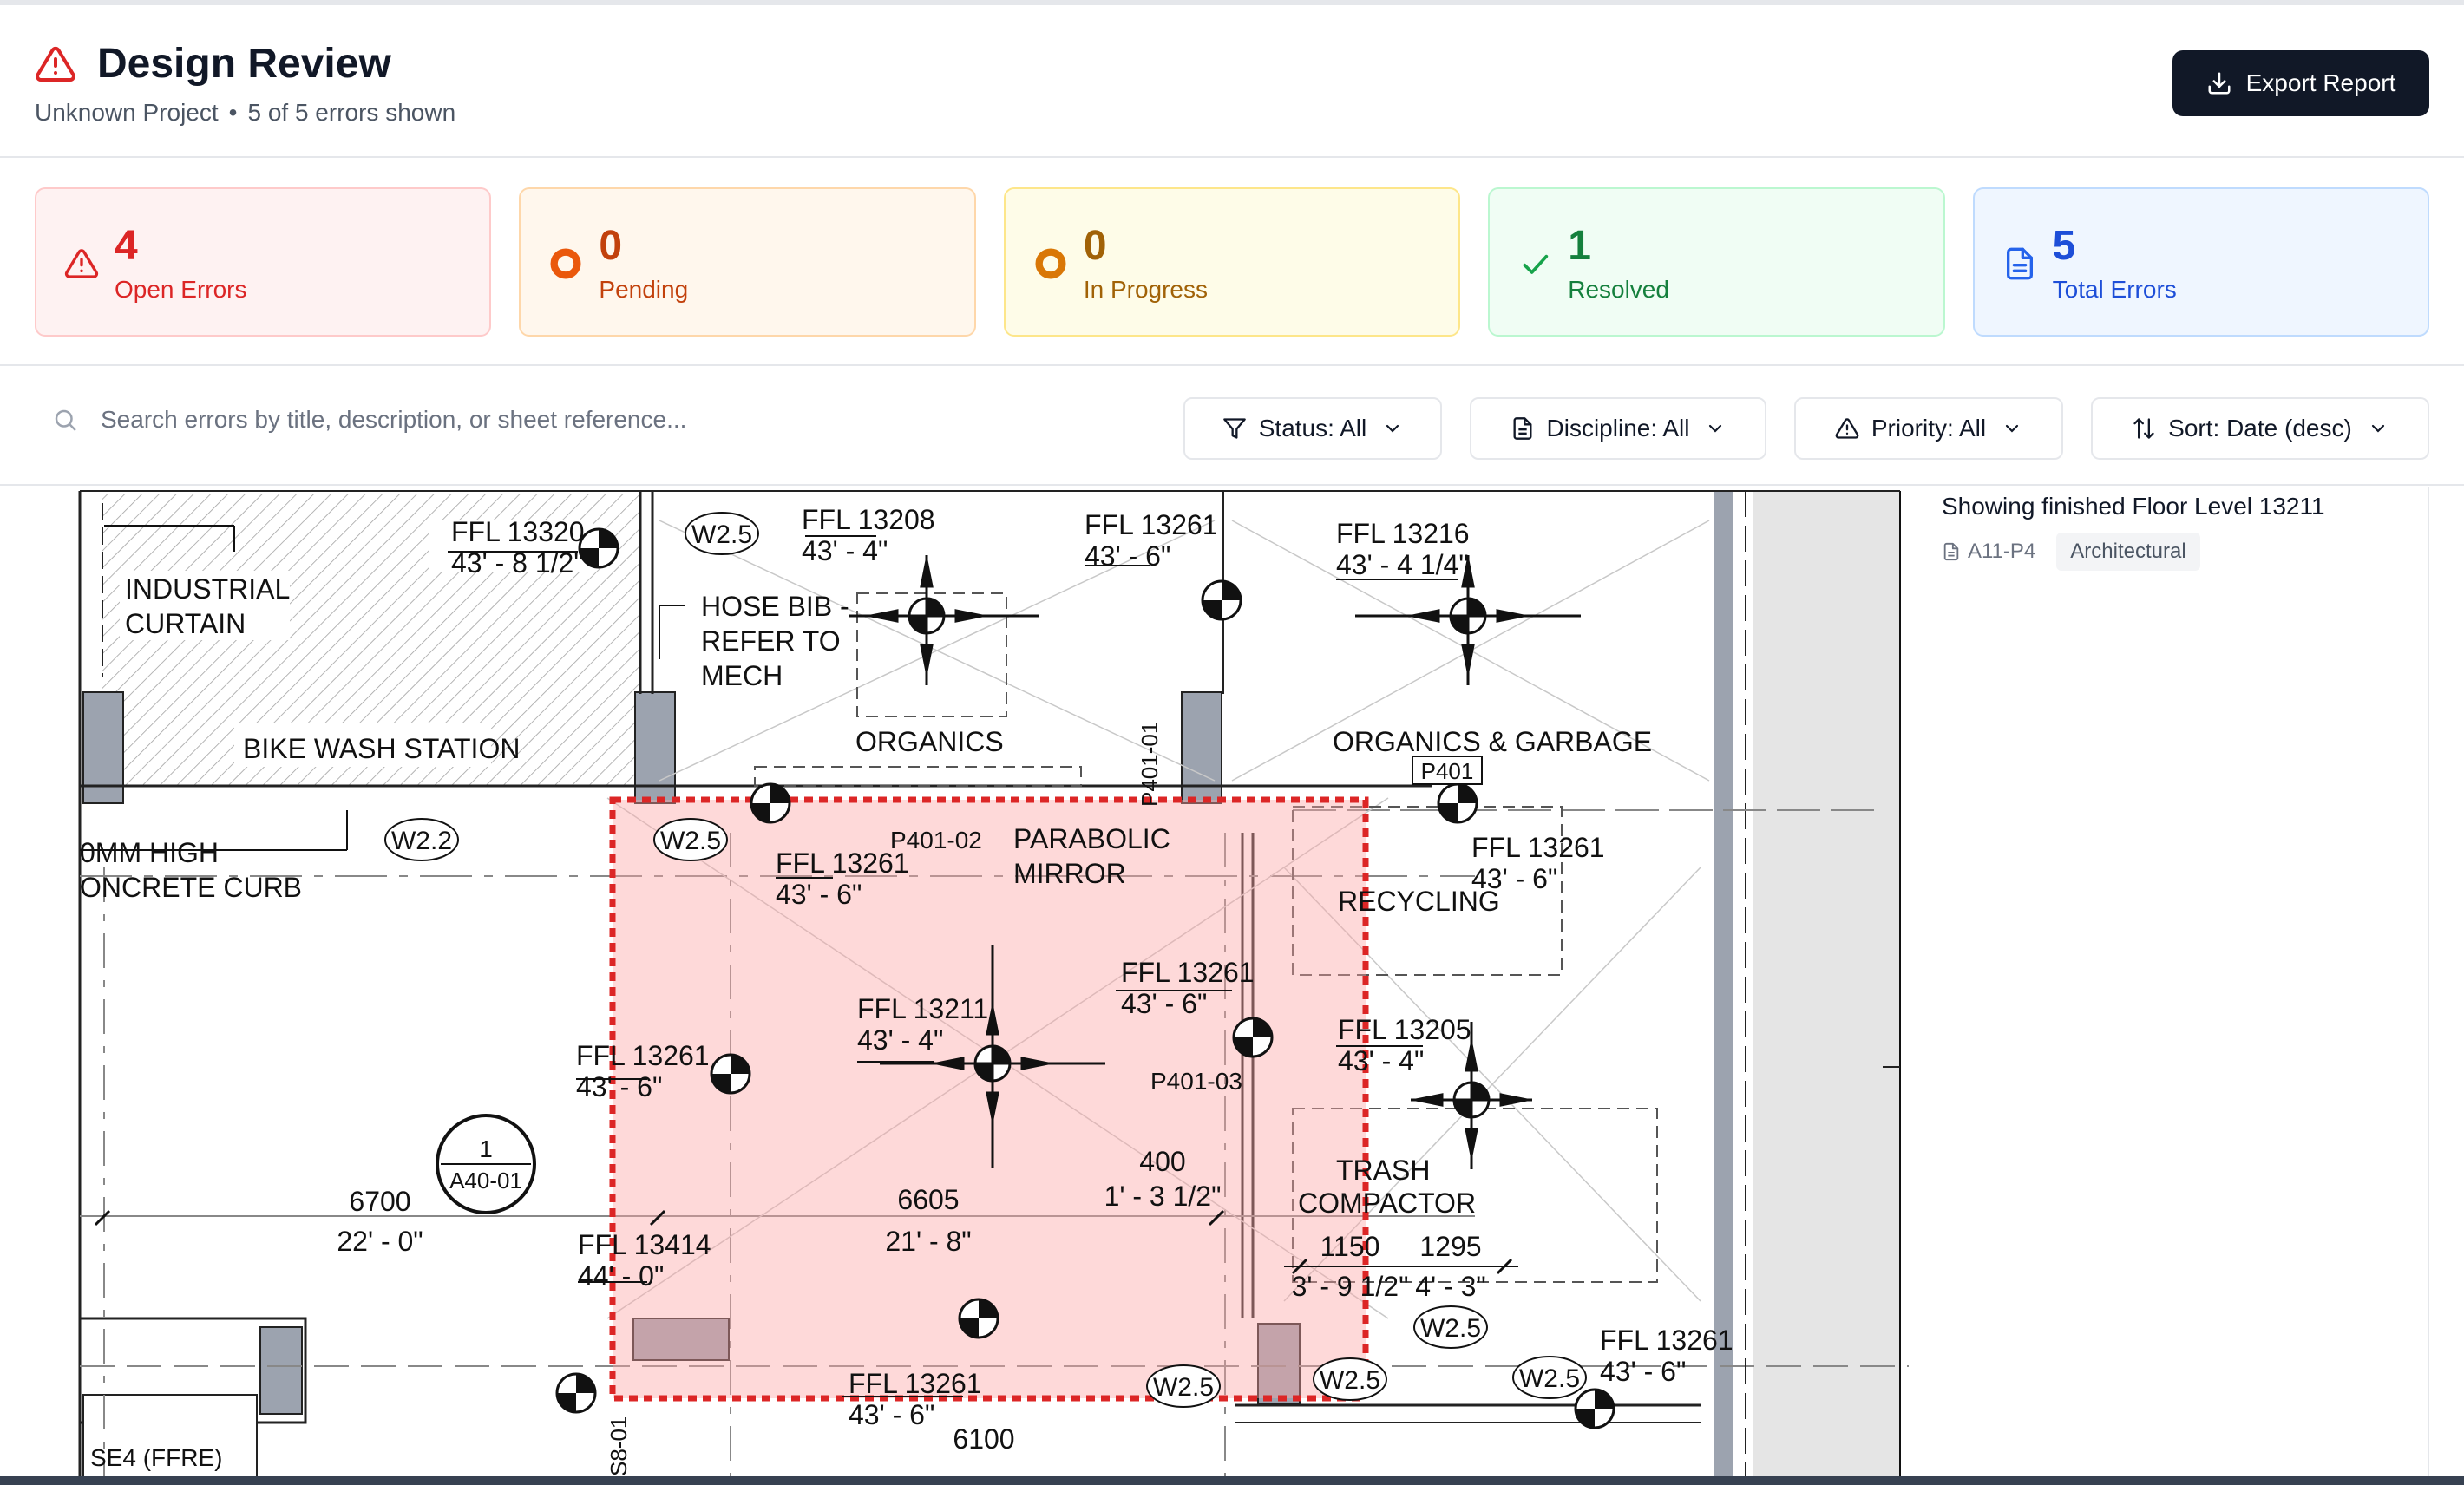  I want to click on drawing-label: 6605, so click(928, 1199).